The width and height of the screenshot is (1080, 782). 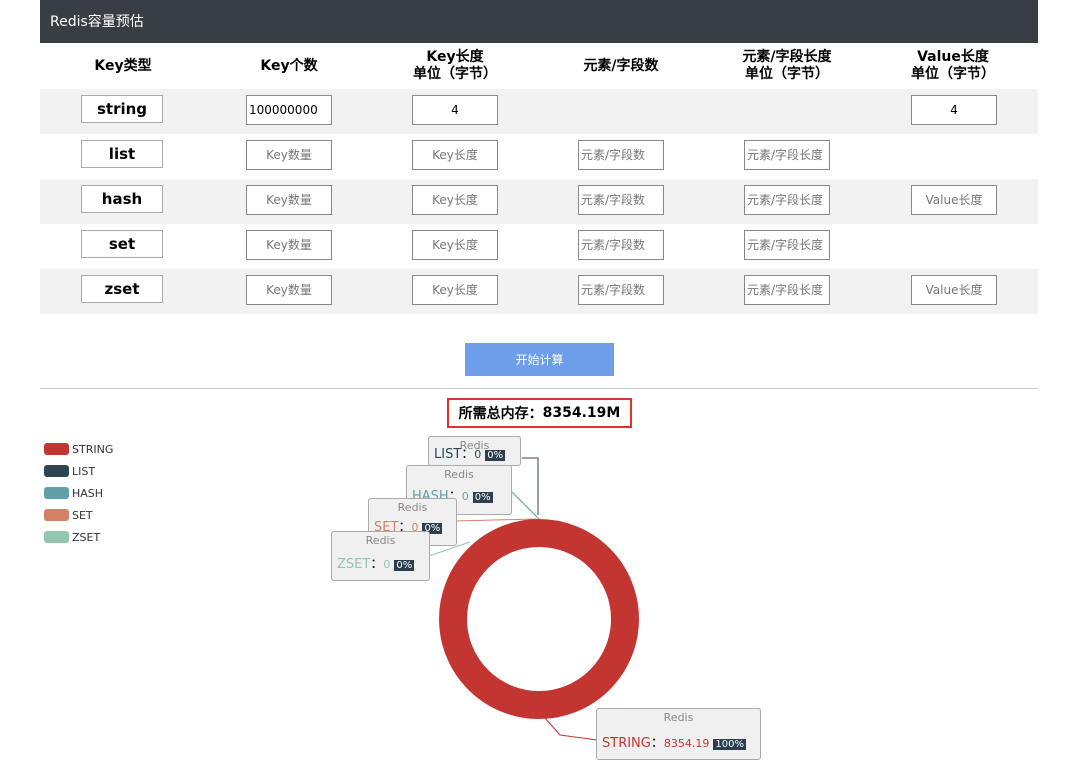 I want to click on data-label-set-title: Redis, so click(x=412, y=507).